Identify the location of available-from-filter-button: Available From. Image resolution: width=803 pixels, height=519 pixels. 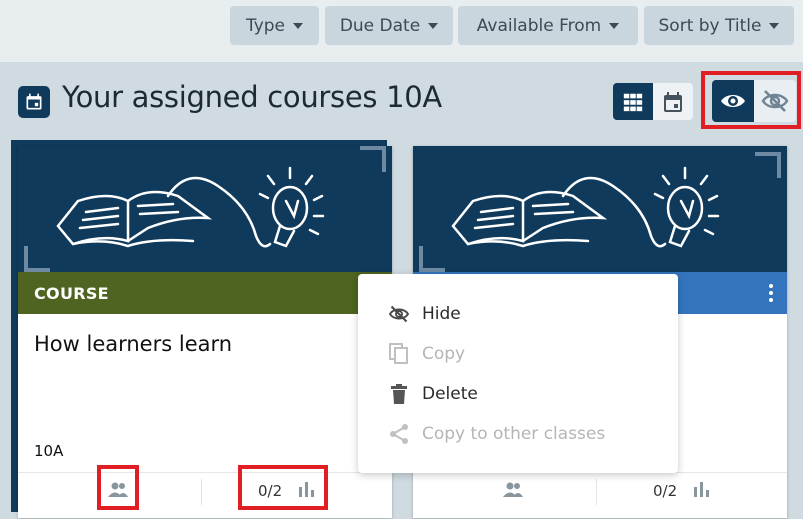
(548, 25).